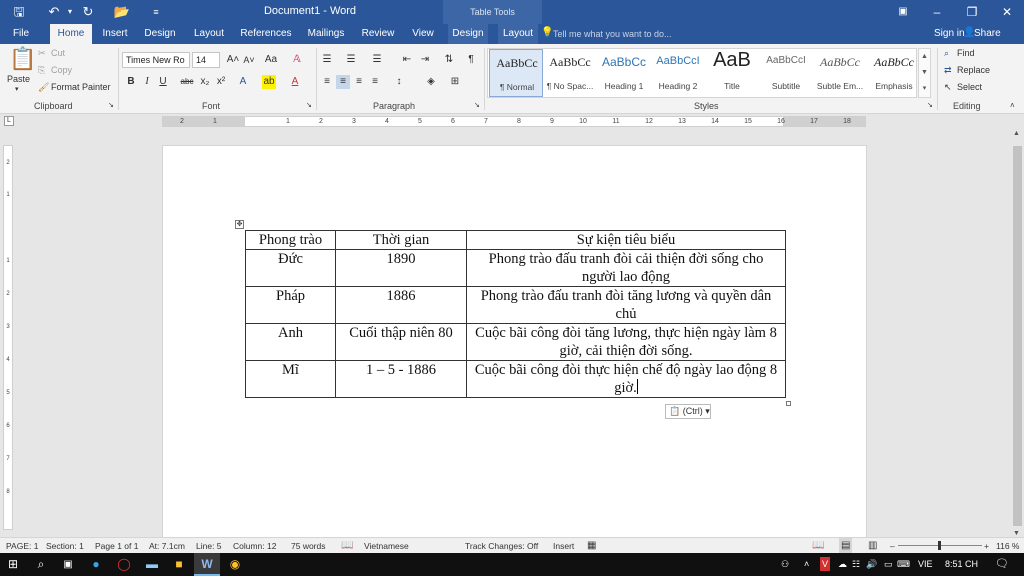  Describe the element at coordinates (972, 12) in the screenshot. I see `restore-button: ❐` at that location.